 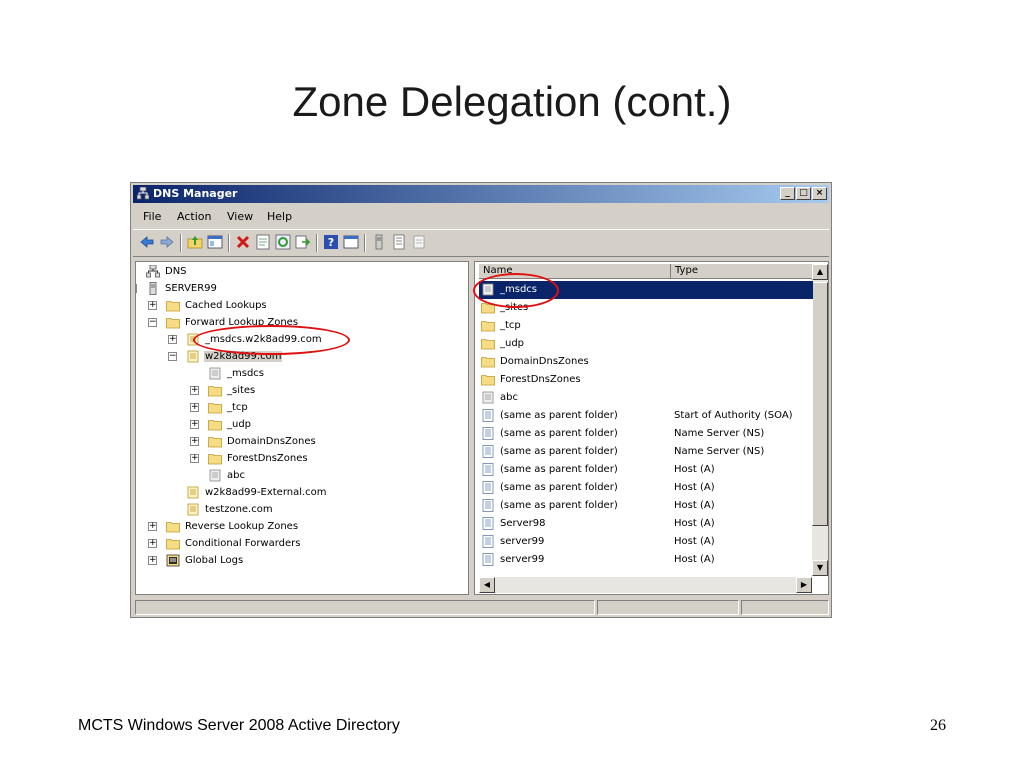 What do you see at coordinates (646, 344) in the screenshot?
I see `list-row: _udp` at bounding box center [646, 344].